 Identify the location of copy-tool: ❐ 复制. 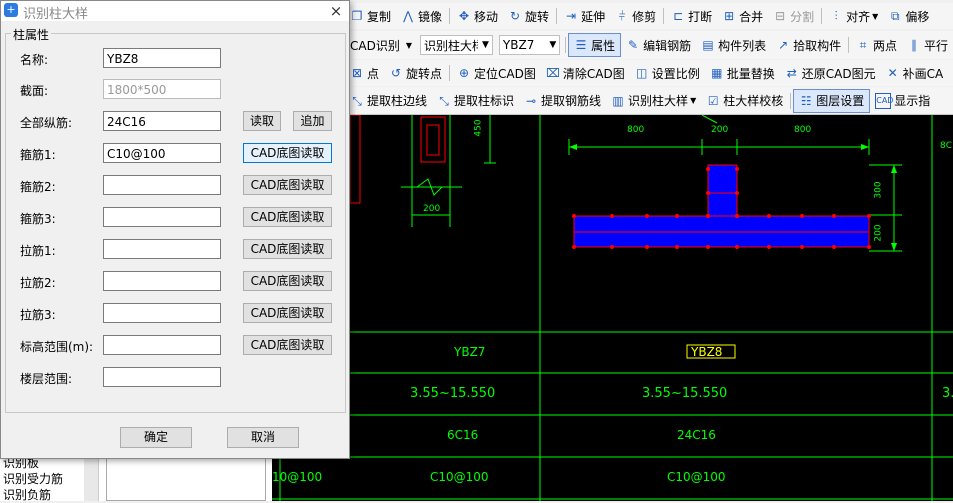
(370, 16).